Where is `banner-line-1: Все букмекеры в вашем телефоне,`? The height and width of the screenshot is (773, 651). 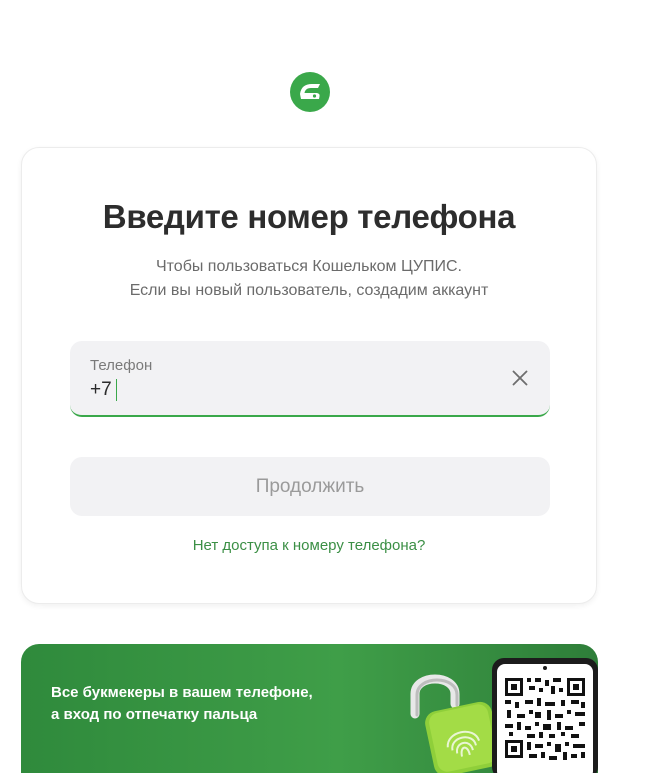 banner-line-1: Все букмекеры в вашем телефоне, is located at coordinates (182, 692).